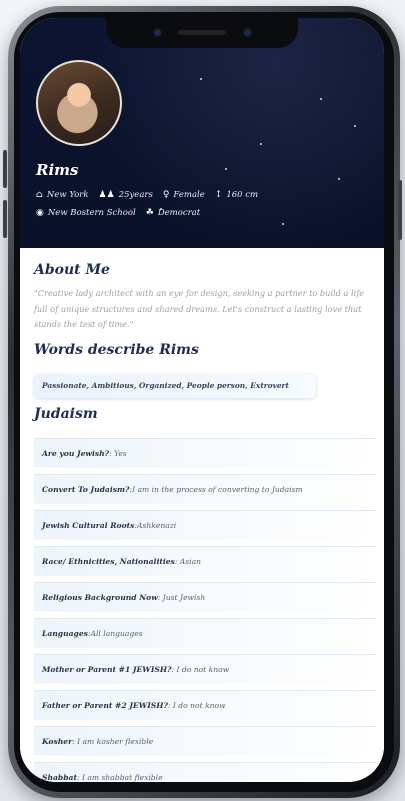  Describe the element at coordinates (116, 350) in the screenshot. I see `words-title: Words describe Rims` at that location.